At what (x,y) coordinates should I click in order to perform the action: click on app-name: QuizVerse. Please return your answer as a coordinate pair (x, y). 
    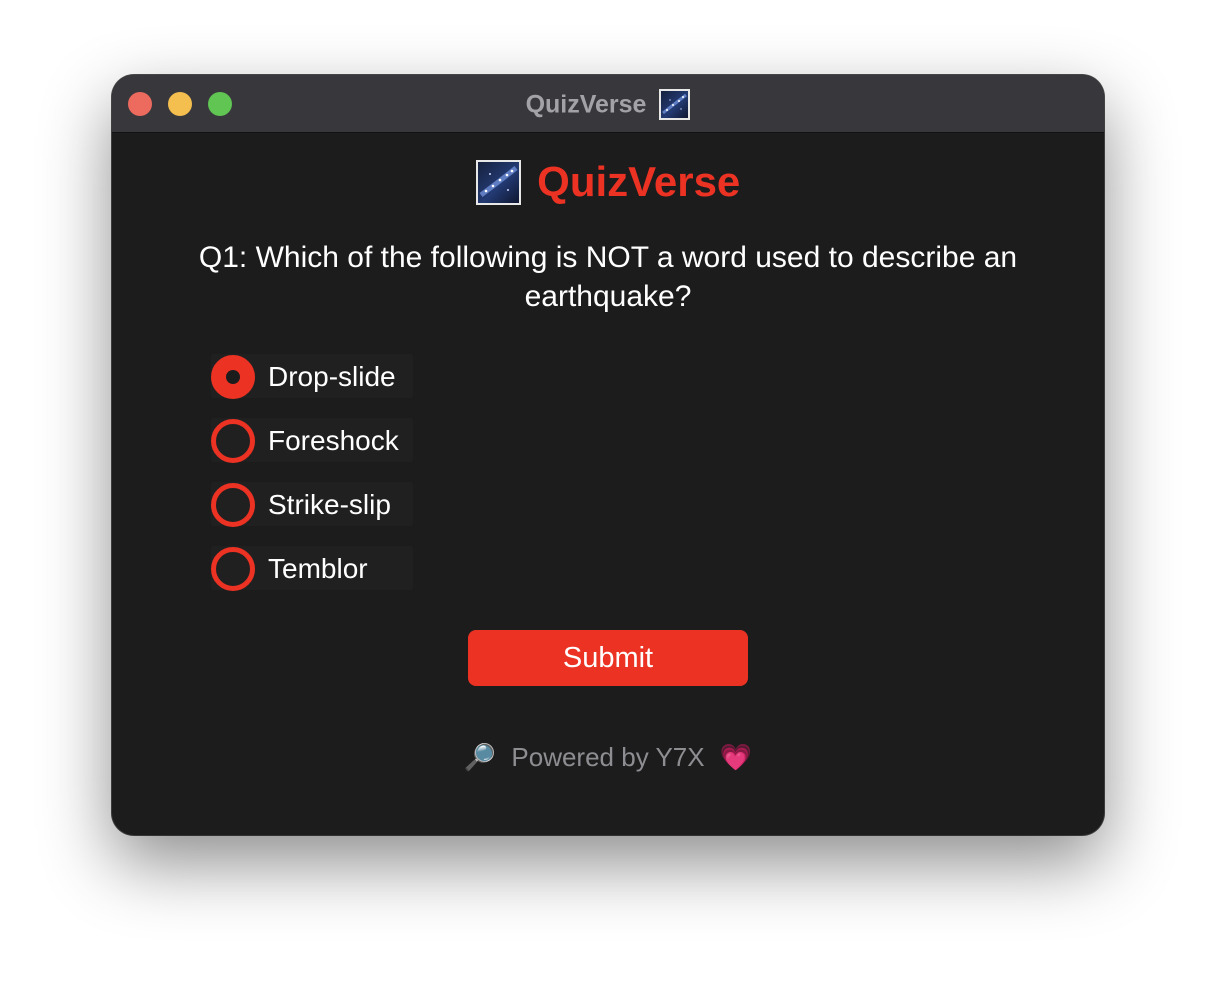
    Looking at the image, I should click on (639, 181).